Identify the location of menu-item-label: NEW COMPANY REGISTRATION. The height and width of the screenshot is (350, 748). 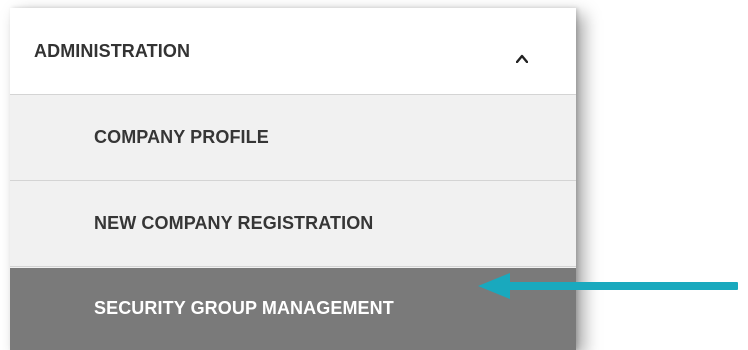
(234, 223).